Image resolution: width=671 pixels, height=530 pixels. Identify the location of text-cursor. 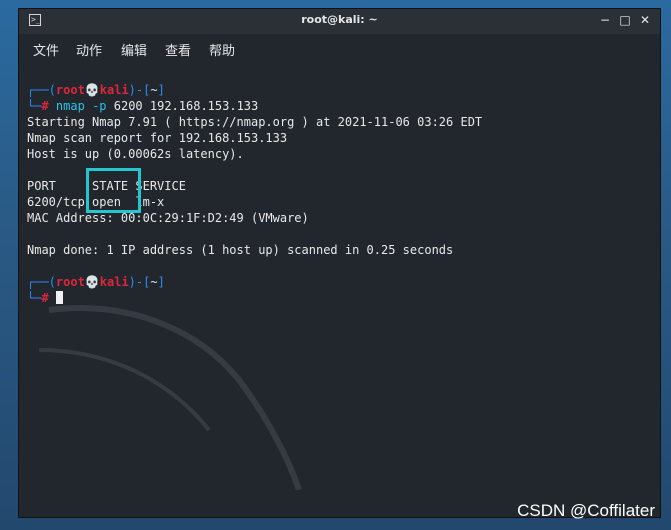
(59, 297).